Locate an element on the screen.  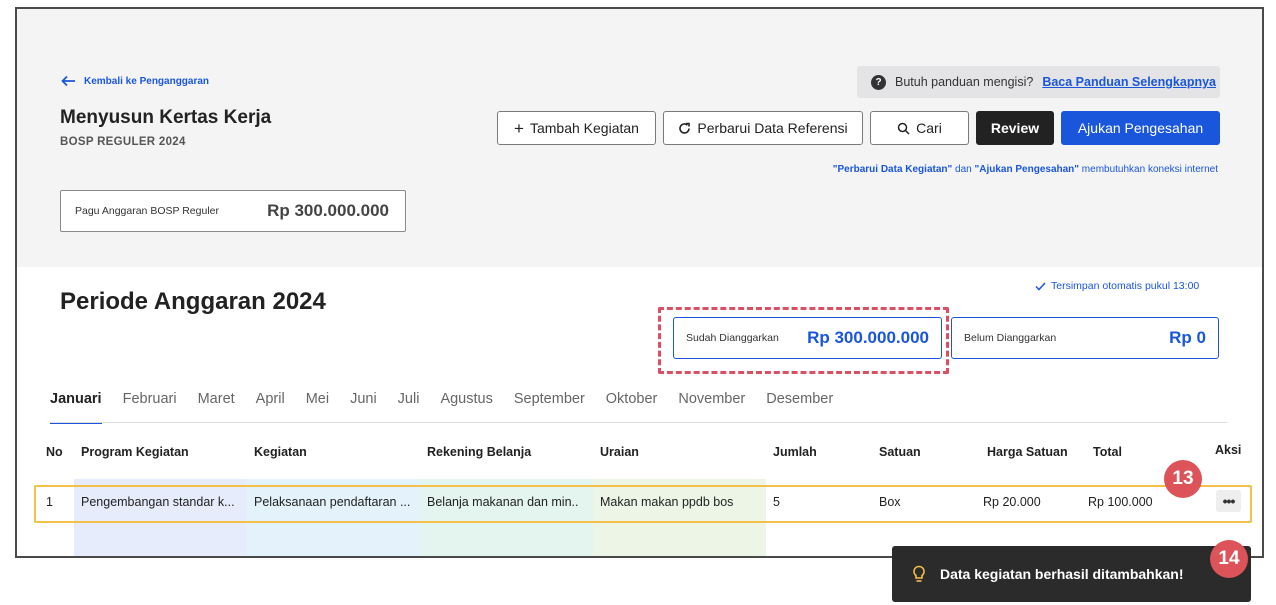
step-marker-14: 14 is located at coordinates (1229, 559).